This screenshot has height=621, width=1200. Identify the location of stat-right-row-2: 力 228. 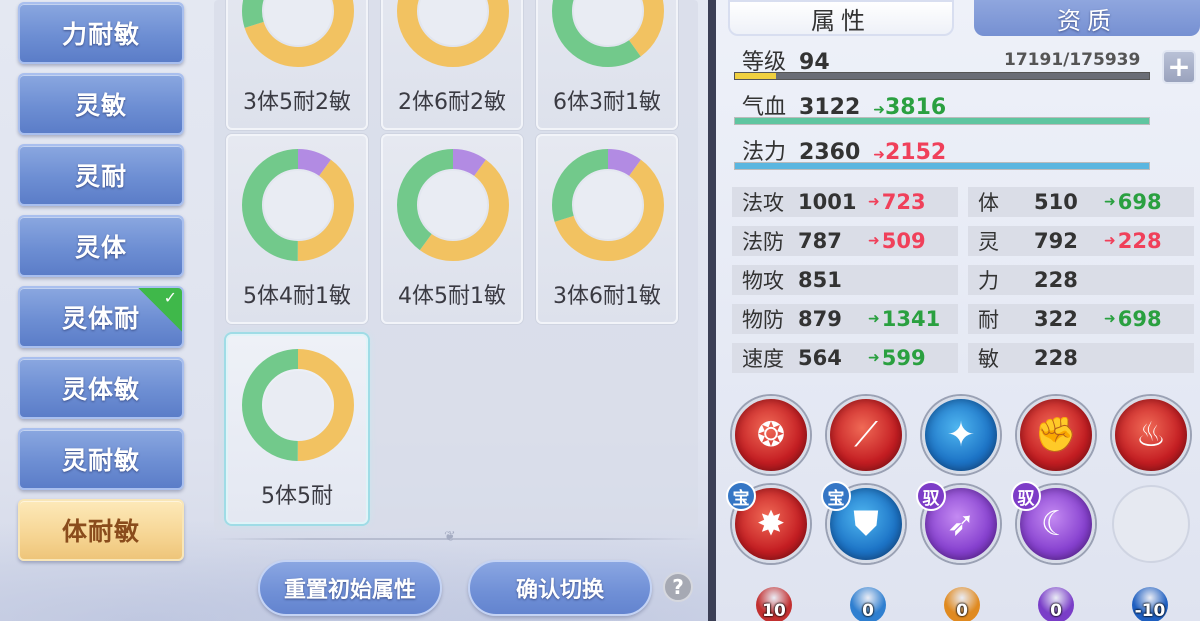
(1081, 280).